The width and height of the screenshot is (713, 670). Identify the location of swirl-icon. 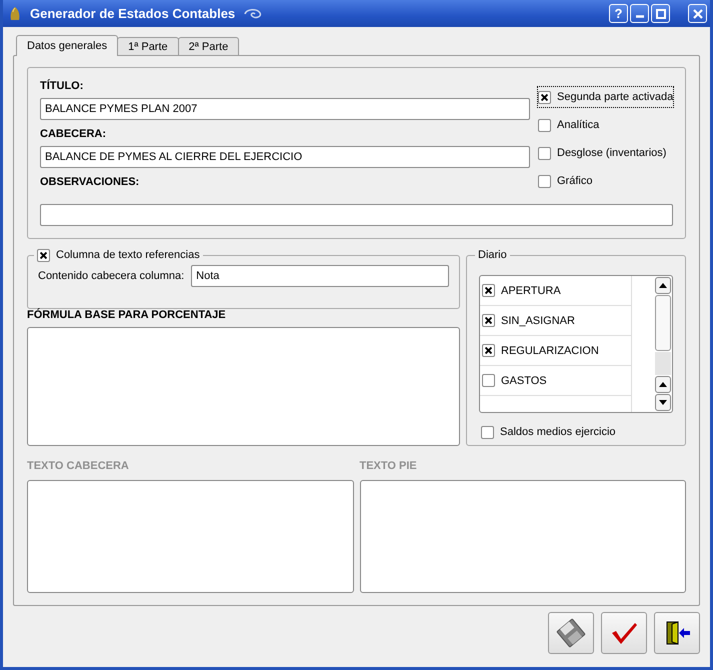
(253, 13).